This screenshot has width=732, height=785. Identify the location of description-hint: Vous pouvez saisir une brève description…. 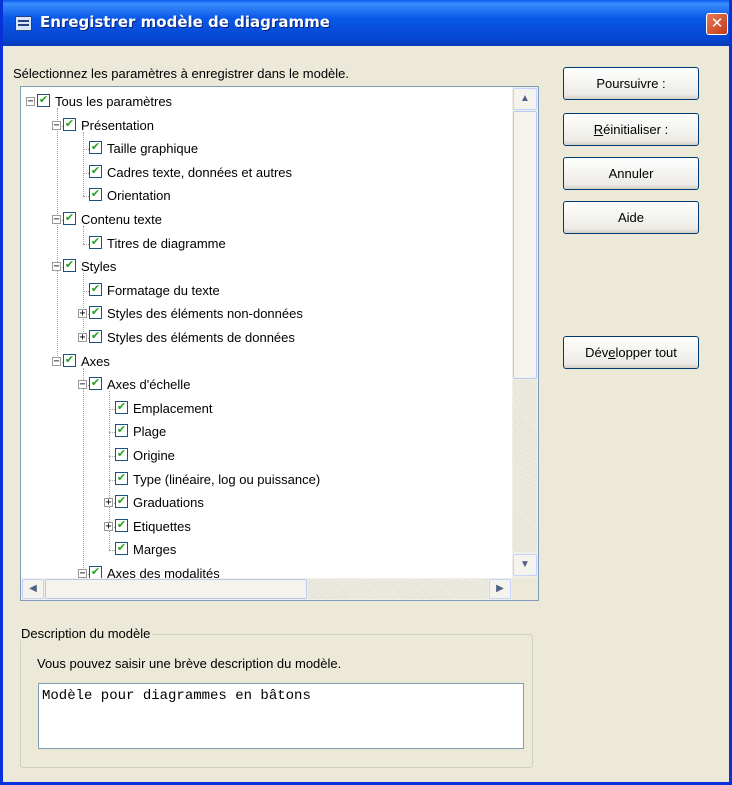
(189, 663).